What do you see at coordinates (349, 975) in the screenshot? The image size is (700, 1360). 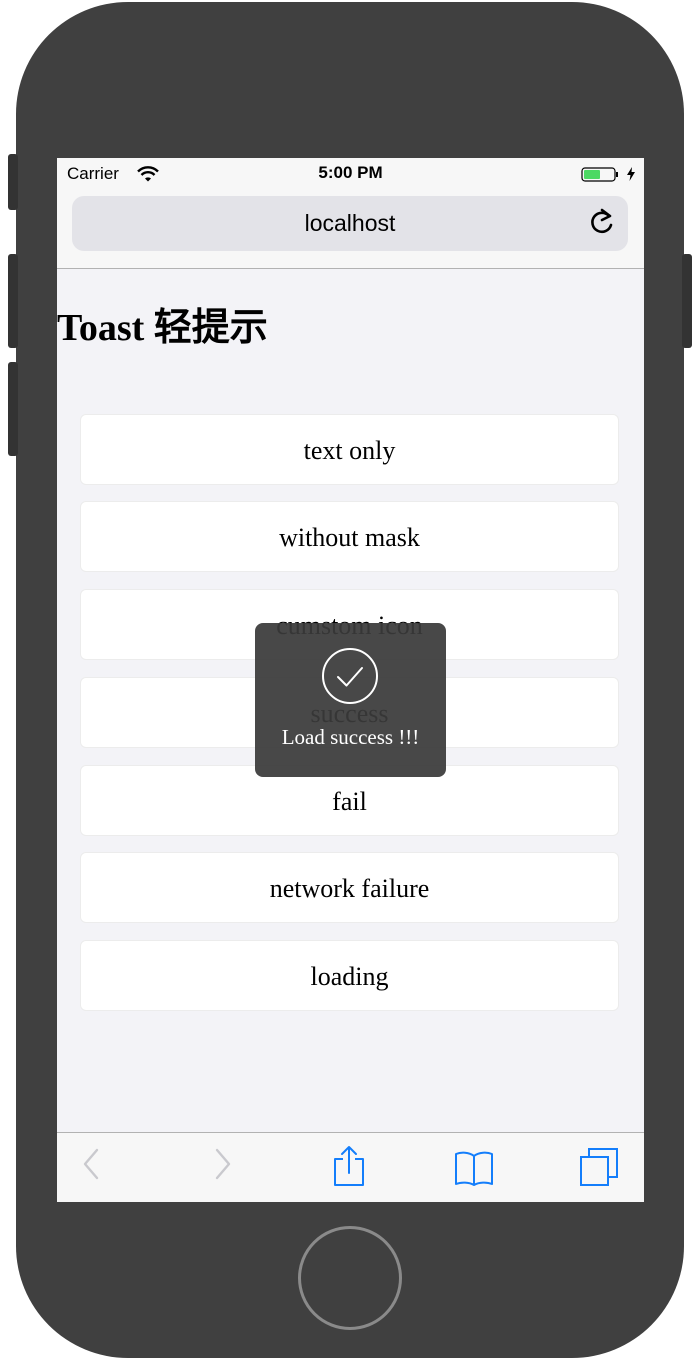 I see `loading-button: loading` at bounding box center [349, 975].